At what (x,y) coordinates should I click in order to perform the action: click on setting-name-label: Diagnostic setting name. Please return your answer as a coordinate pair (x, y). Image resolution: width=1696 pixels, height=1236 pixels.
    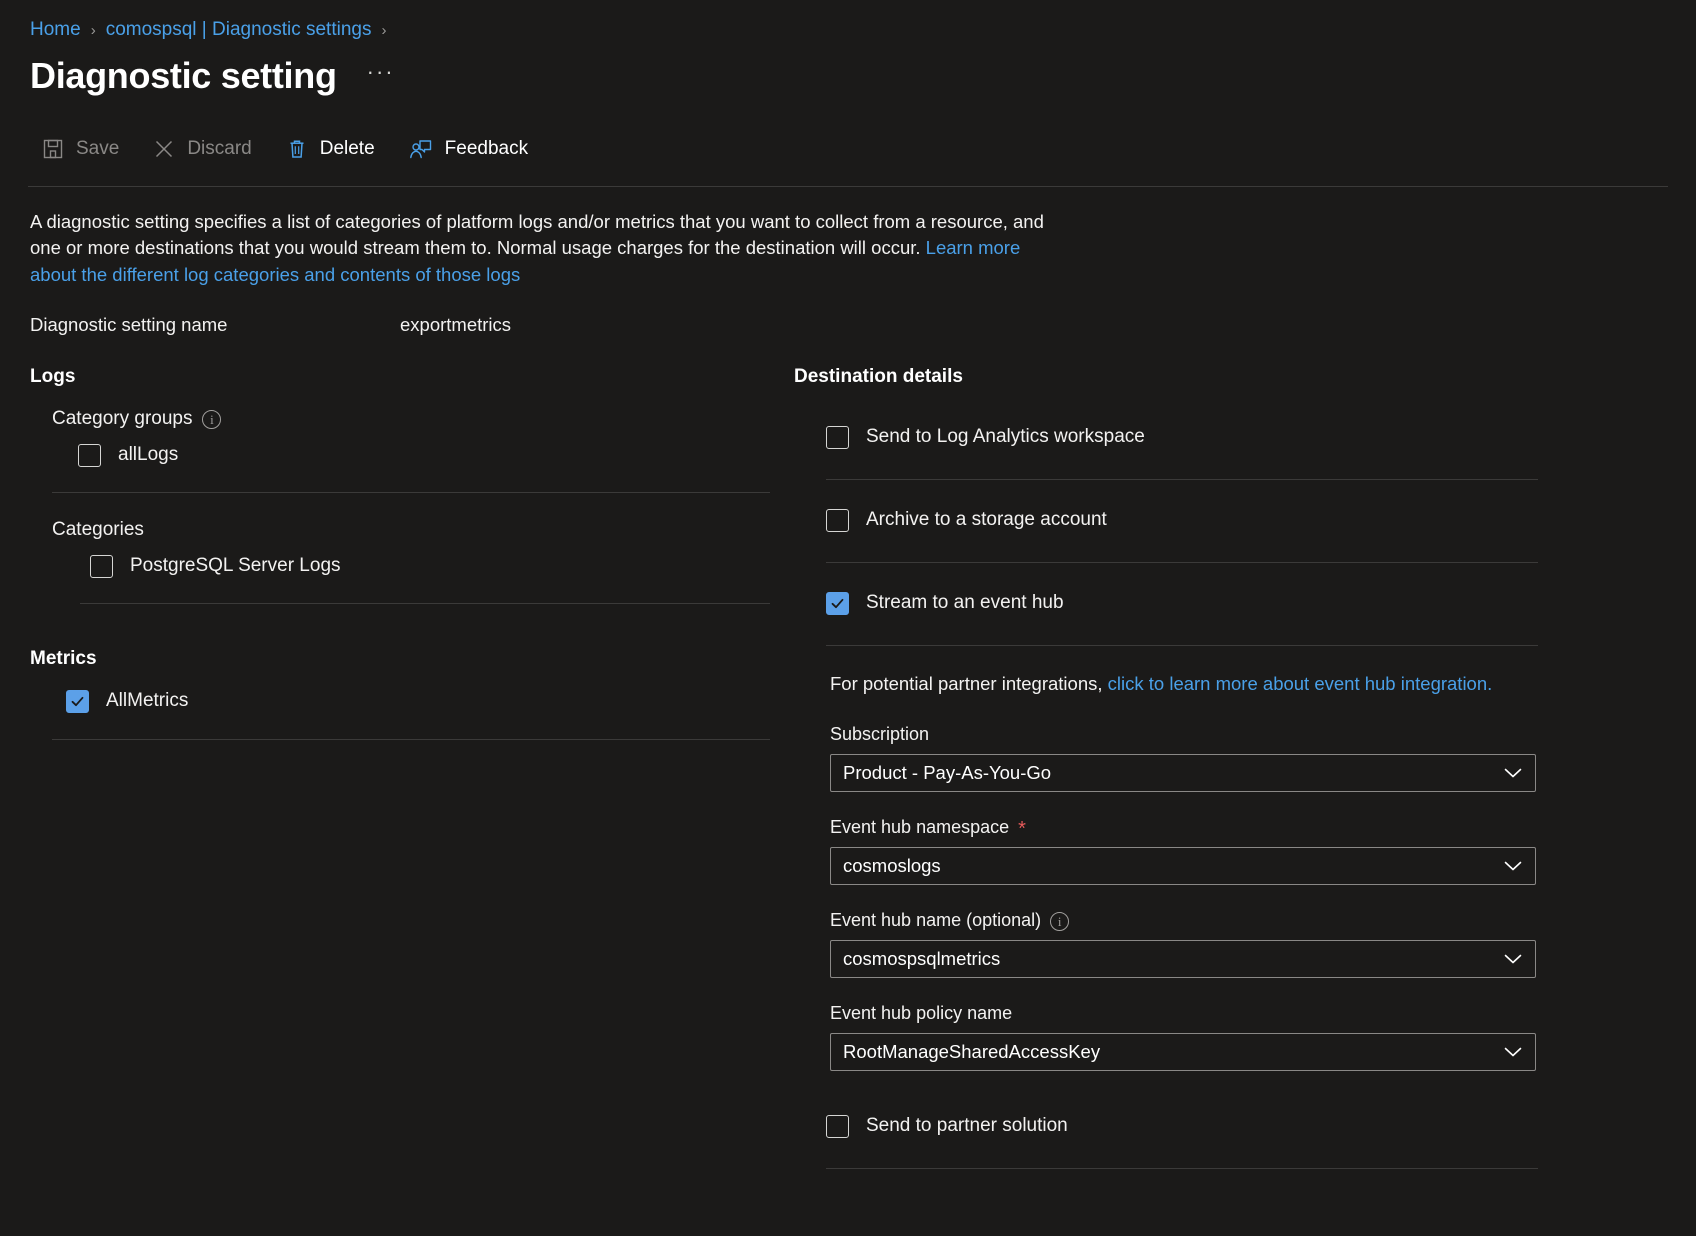
    Looking at the image, I should click on (129, 324).